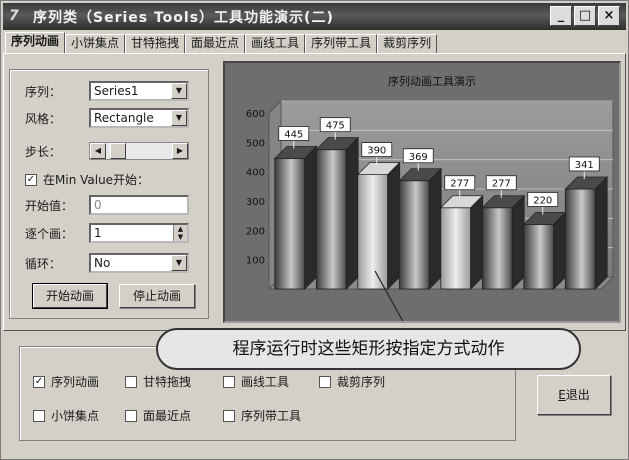 This screenshot has width=629, height=460. Describe the element at coordinates (167, 382) in the screenshot. I see `option-label: 甘特拖拽` at that location.